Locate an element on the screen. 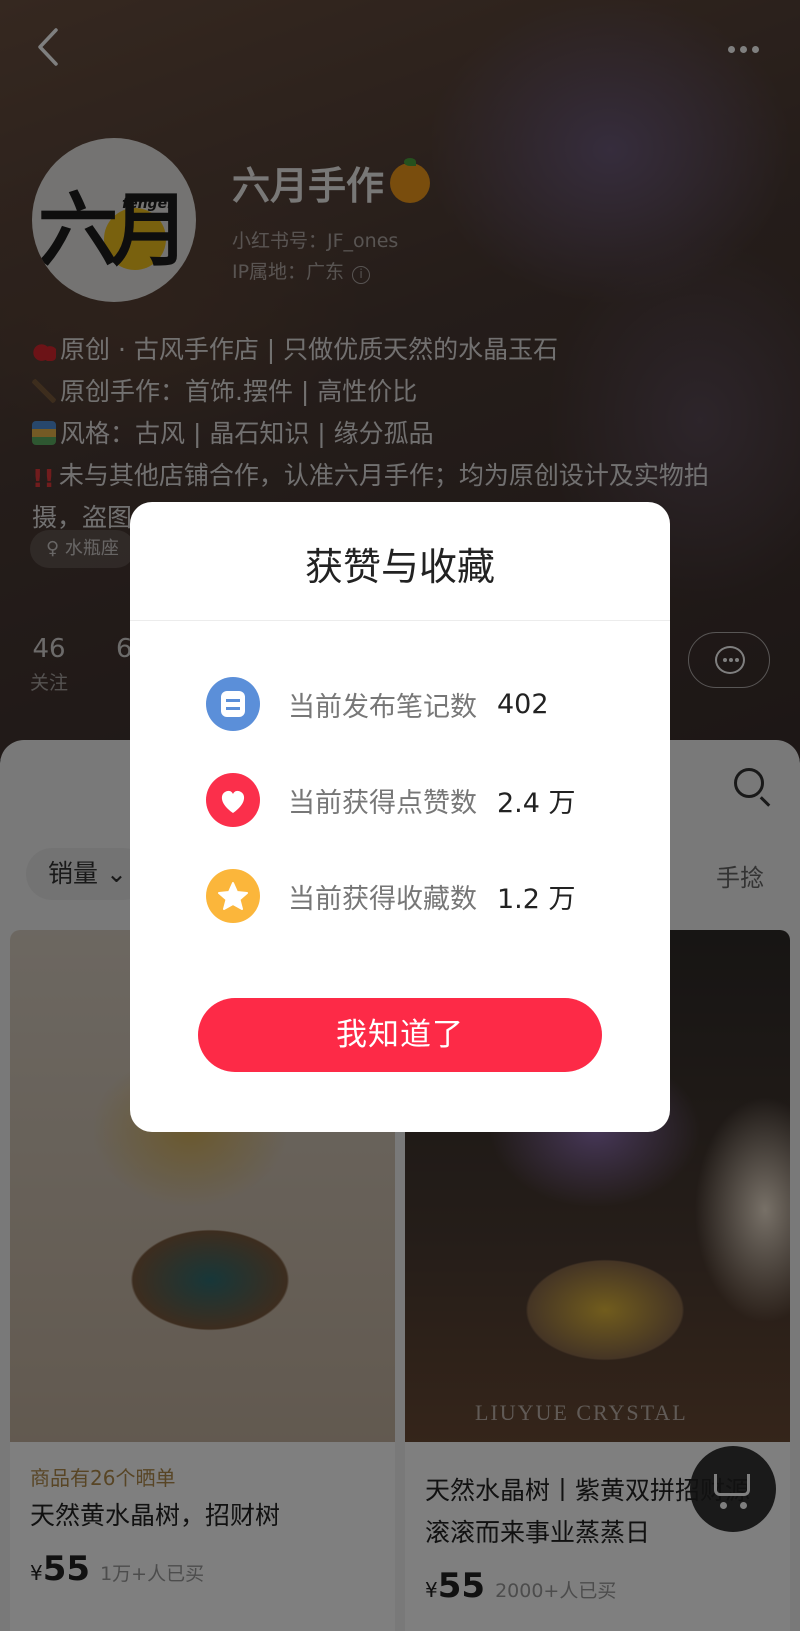  notes-count-row: 当前发布笔记数 402 is located at coordinates (377, 704).